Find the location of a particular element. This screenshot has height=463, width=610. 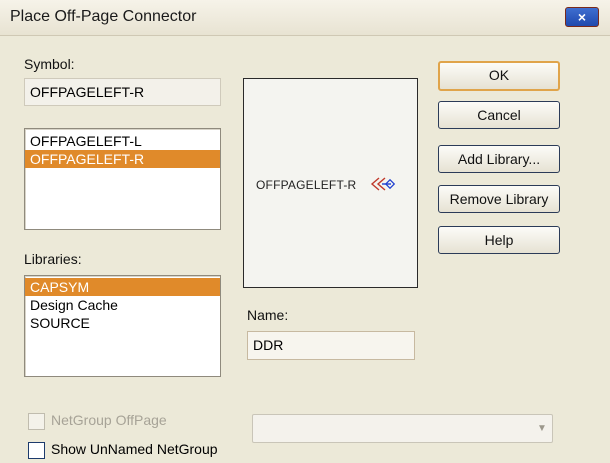

help-button: Help is located at coordinates (499, 240).